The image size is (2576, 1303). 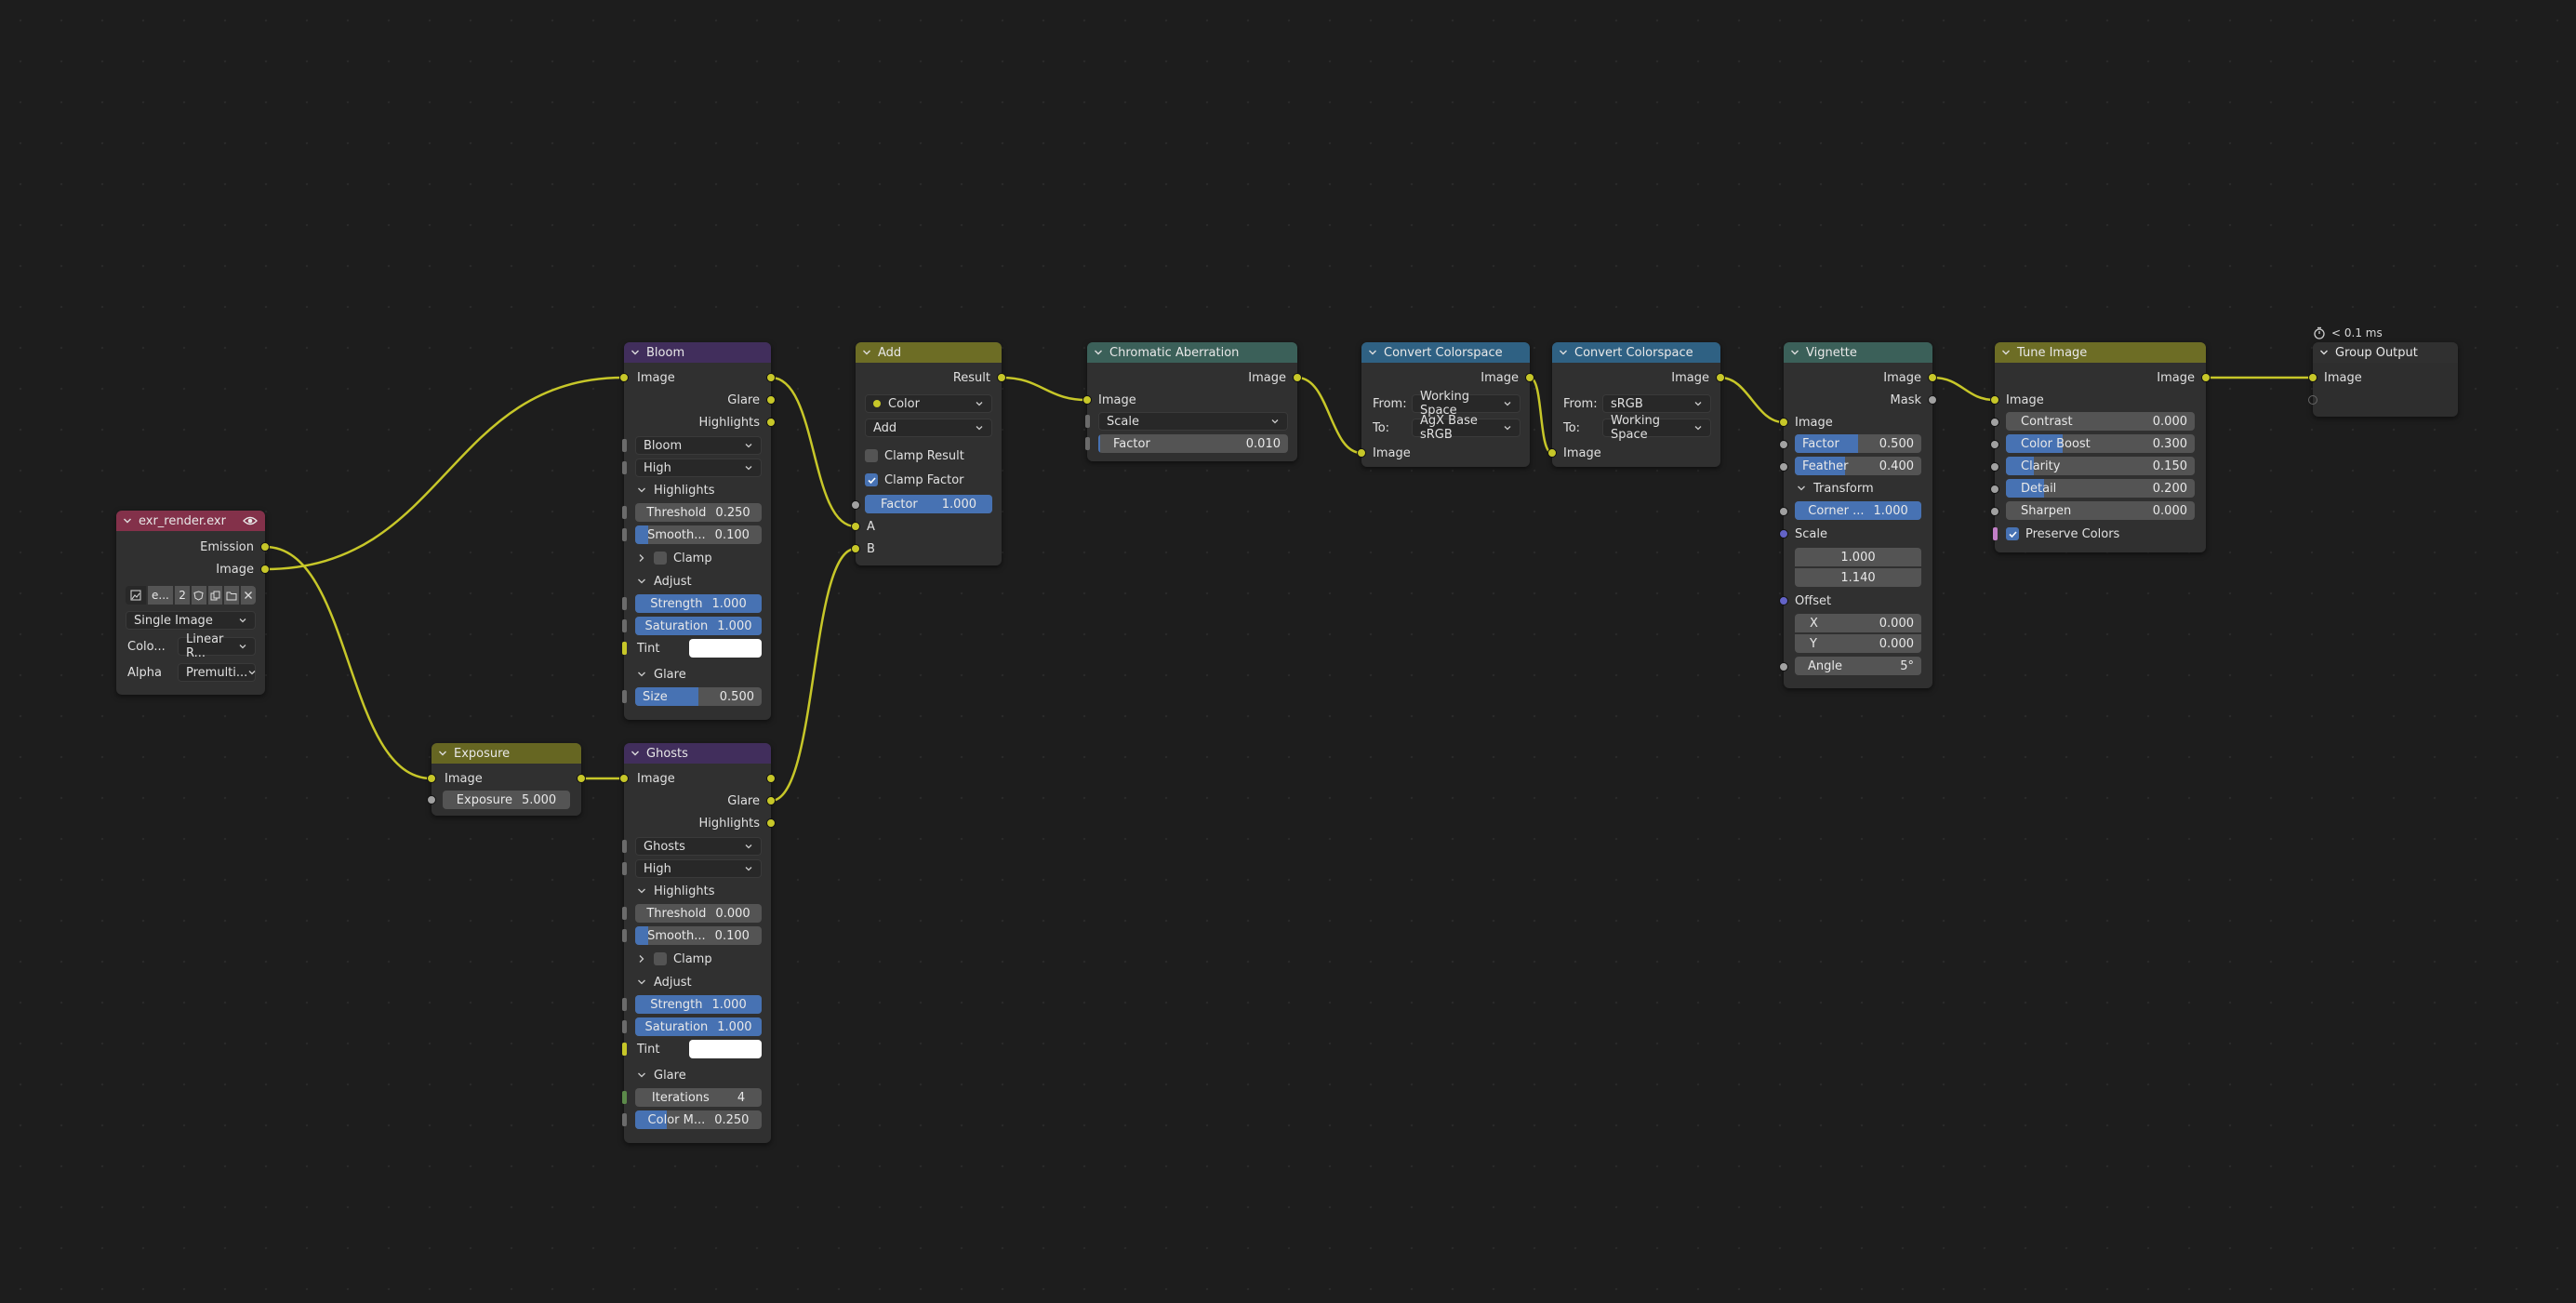 I want to click on unlink-image-icon, so click(x=248, y=595).